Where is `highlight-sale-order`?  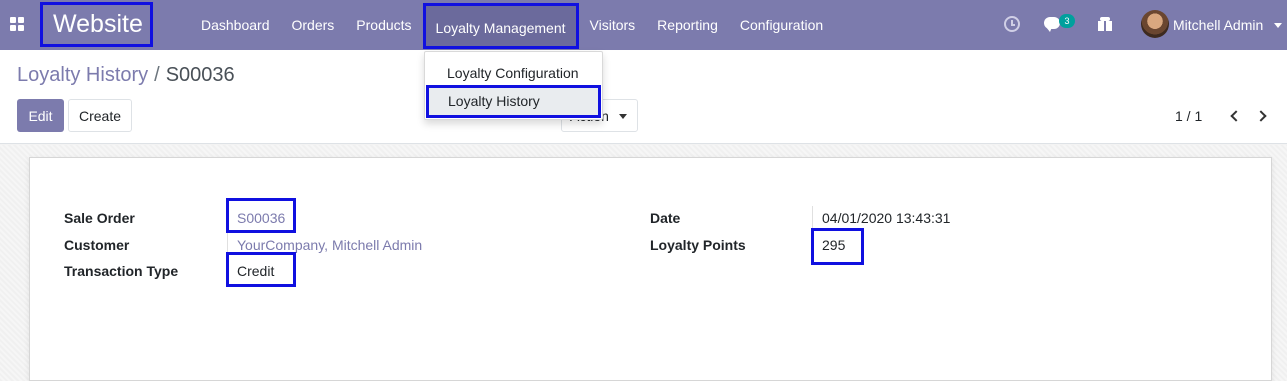
highlight-sale-order is located at coordinates (261, 215).